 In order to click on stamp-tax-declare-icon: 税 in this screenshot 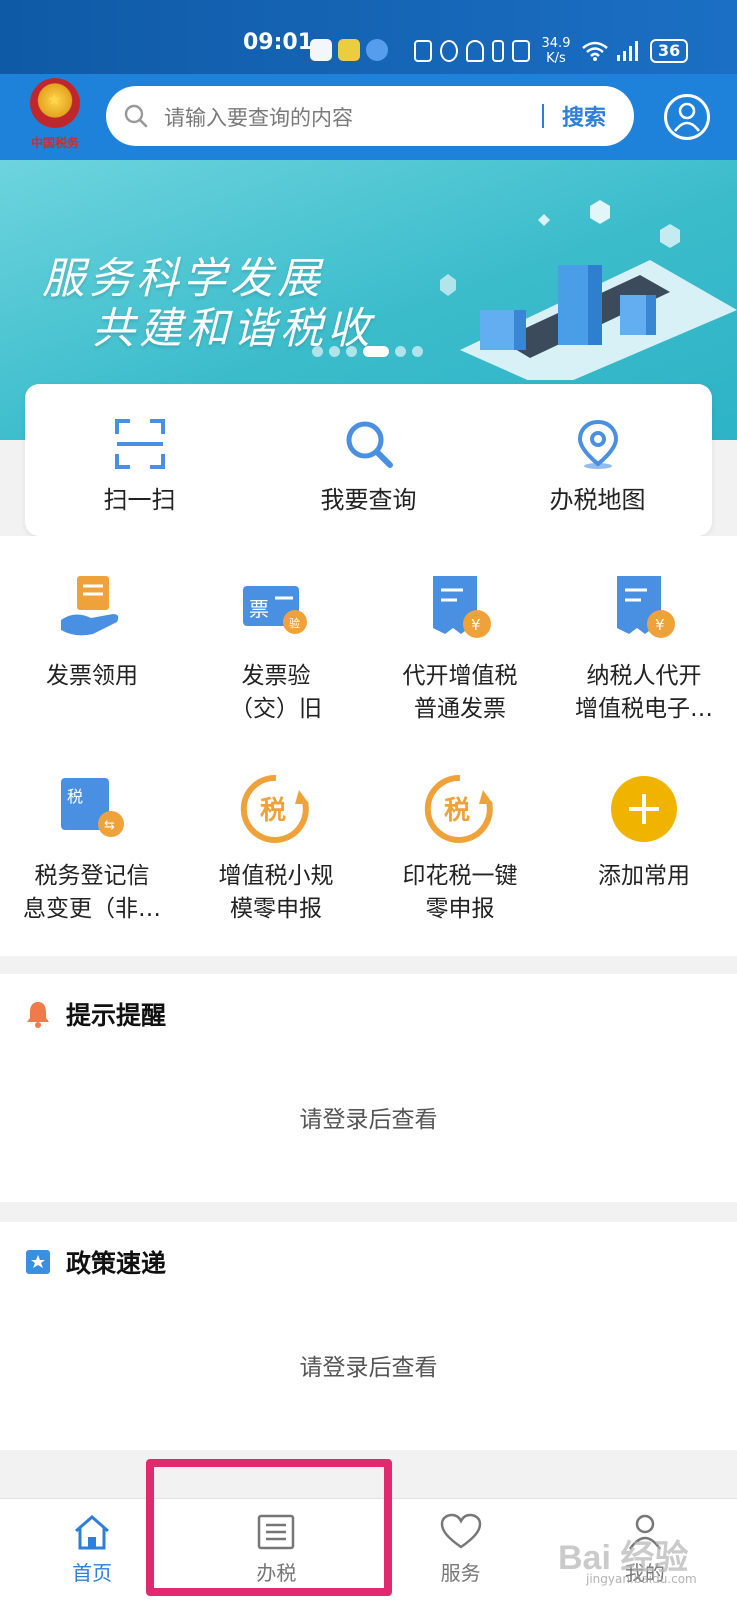, I will do `click(458, 808)`.